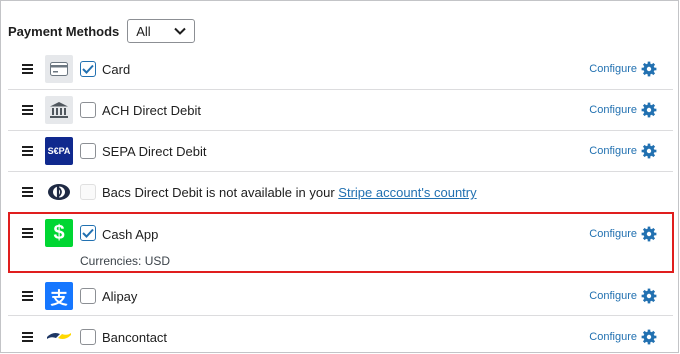 This screenshot has height=354, width=680. What do you see at coordinates (88, 151) in the screenshot?
I see `sepa-direct-debit-checkbox` at bounding box center [88, 151].